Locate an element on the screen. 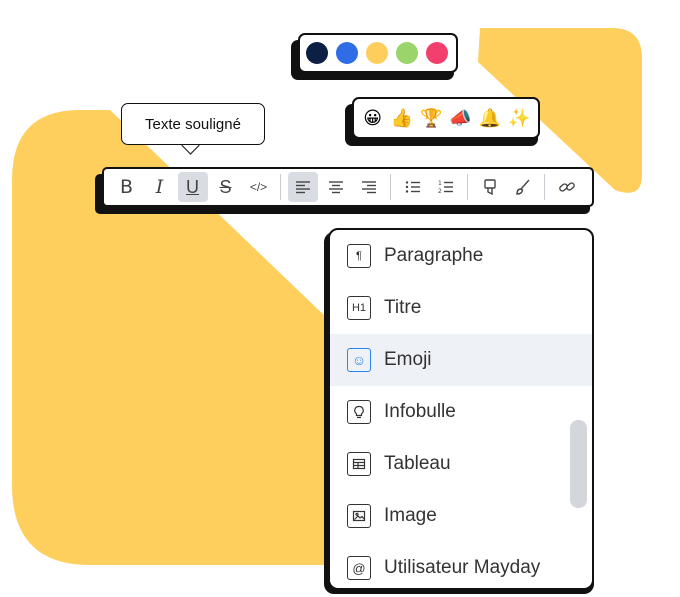 Image resolution: width=680 pixels, height=597 pixels. numbered-list-icon: 12 is located at coordinates (445, 187).